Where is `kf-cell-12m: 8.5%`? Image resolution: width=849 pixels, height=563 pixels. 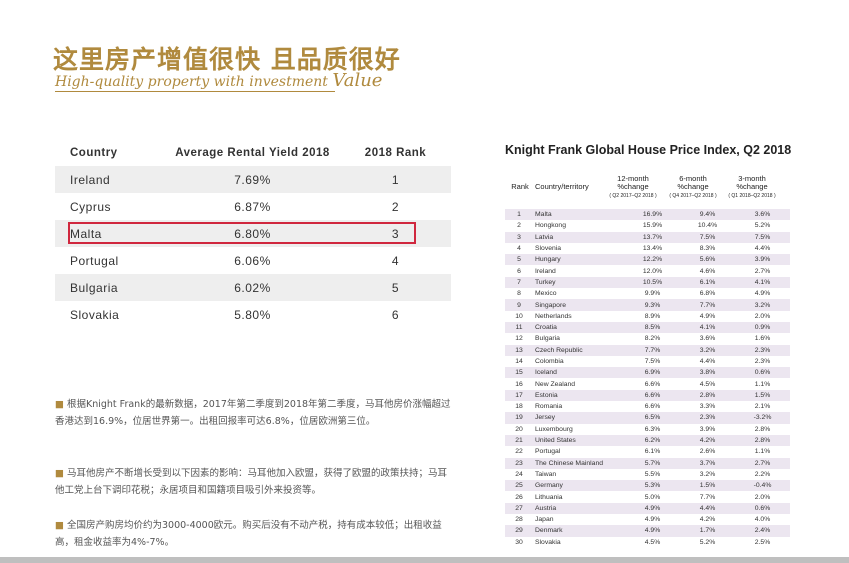 kf-cell-12m: 8.5% is located at coordinates (652, 328).